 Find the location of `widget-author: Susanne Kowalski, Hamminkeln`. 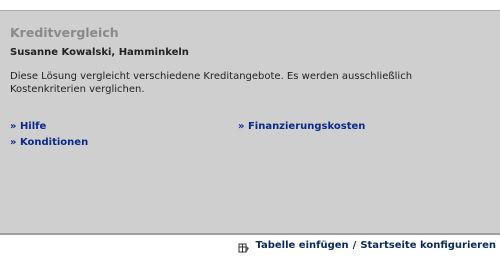

widget-author: Susanne Kowalski, Hamminkeln is located at coordinates (99, 52).